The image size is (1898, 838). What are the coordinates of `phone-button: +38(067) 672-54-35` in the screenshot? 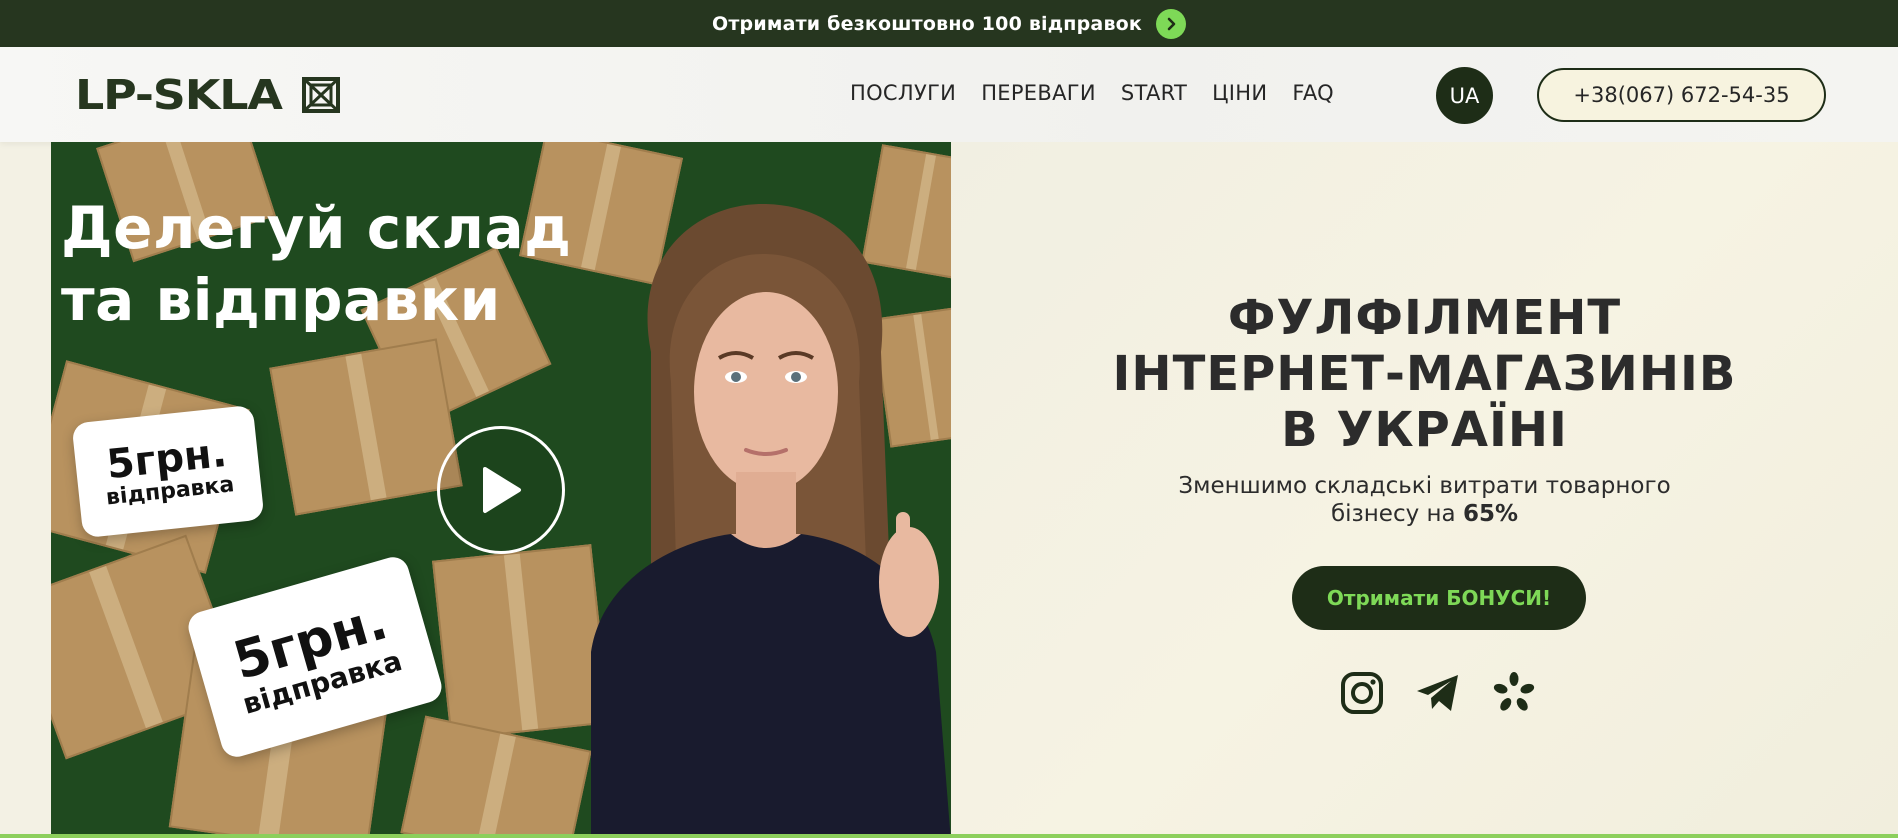 It's located at (1681, 95).